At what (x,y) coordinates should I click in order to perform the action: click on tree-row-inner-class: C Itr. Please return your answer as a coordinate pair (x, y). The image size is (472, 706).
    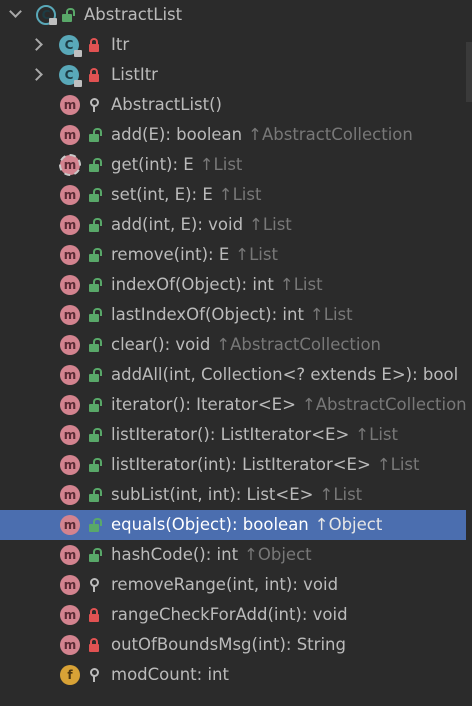
    Looking at the image, I should click on (233, 45).